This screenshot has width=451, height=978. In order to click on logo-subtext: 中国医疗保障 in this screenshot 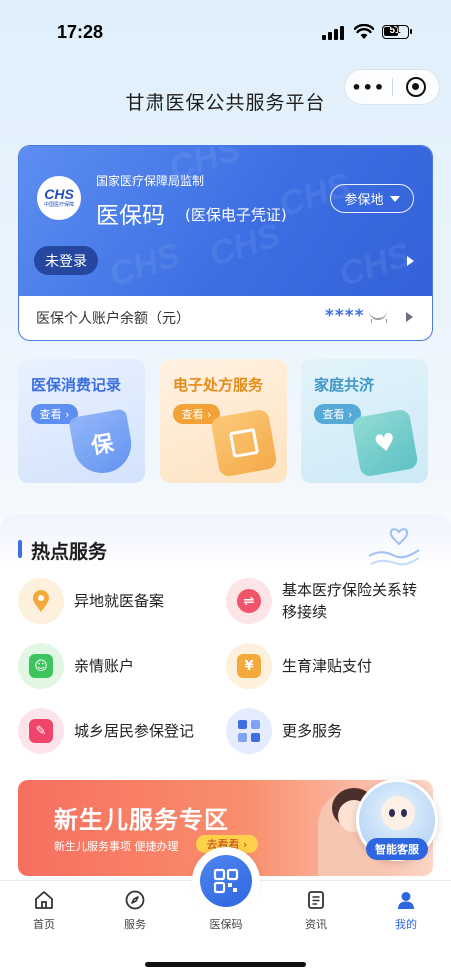, I will do `click(58, 205)`.